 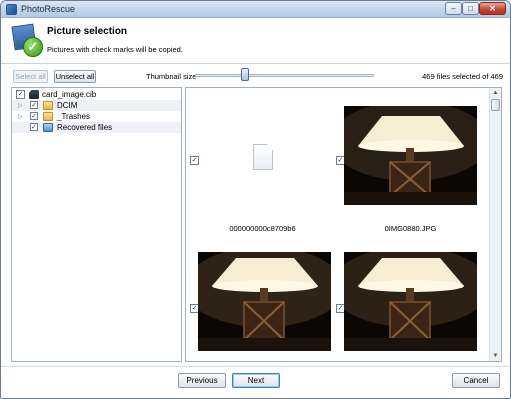 What do you see at coordinates (75, 76) in the screenshot?
I see `unselect-all-button: Unselect all` at bounding box center [75, 76].